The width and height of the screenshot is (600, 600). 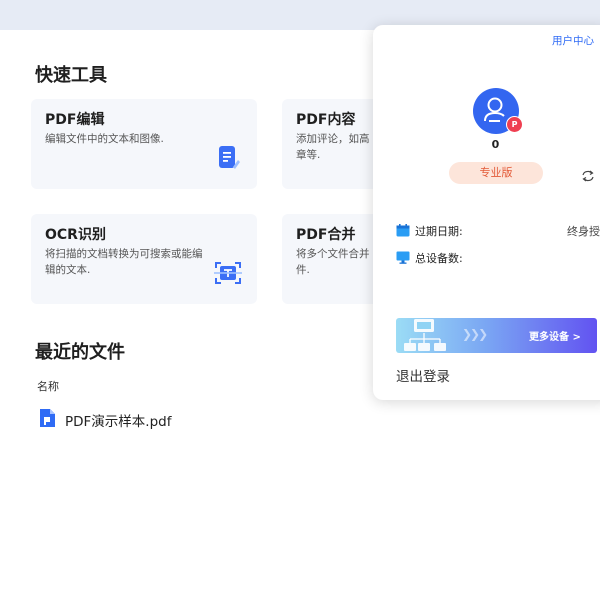 What do you see at coordinates (124, 262) in the screenshot?
I see `tool-card-desc: 将扫描的文档转换为可搜索或能编辑的文本.` at bounding box center [124, 262].